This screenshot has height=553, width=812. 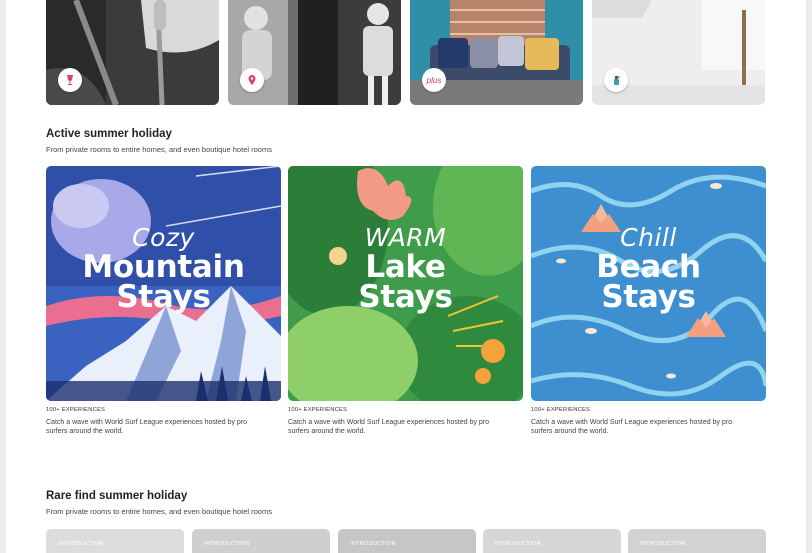 I want to click on map-pin-badge, so click(x=252, y=80).